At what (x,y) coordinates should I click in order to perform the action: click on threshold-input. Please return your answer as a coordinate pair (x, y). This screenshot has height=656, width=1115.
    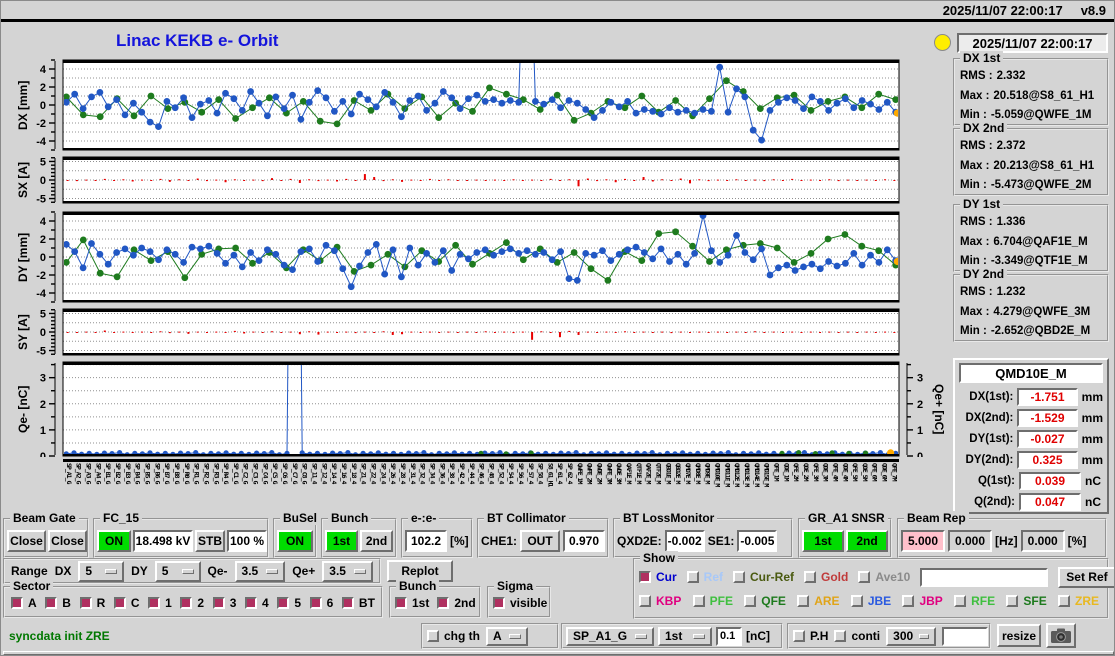
    Looking at the image, I should click on (729, 636).